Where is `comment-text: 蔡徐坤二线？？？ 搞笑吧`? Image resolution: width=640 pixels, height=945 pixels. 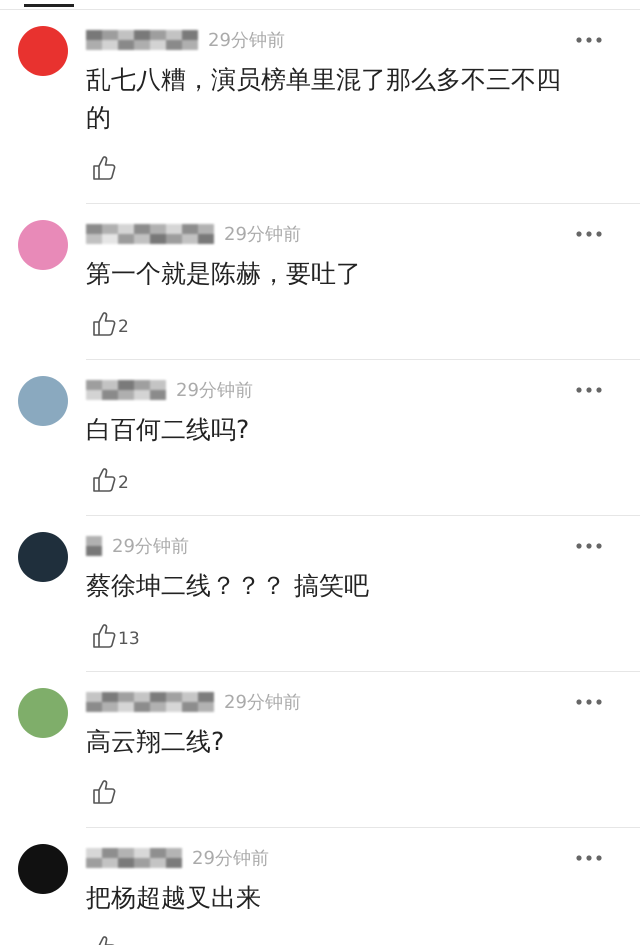 comment-text: 蔡徐坤二线？？？ 搞笑吧 is located at coordinates (228, 586).